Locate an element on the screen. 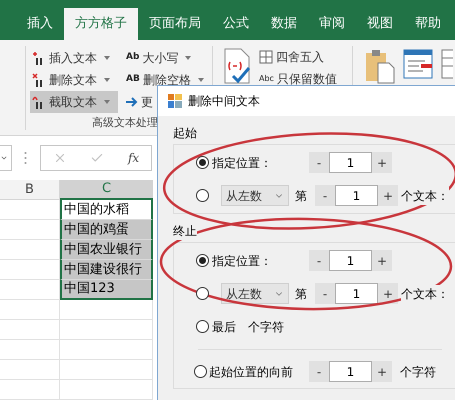  unit-label: 个文本： is located at coordinates (425, 195).